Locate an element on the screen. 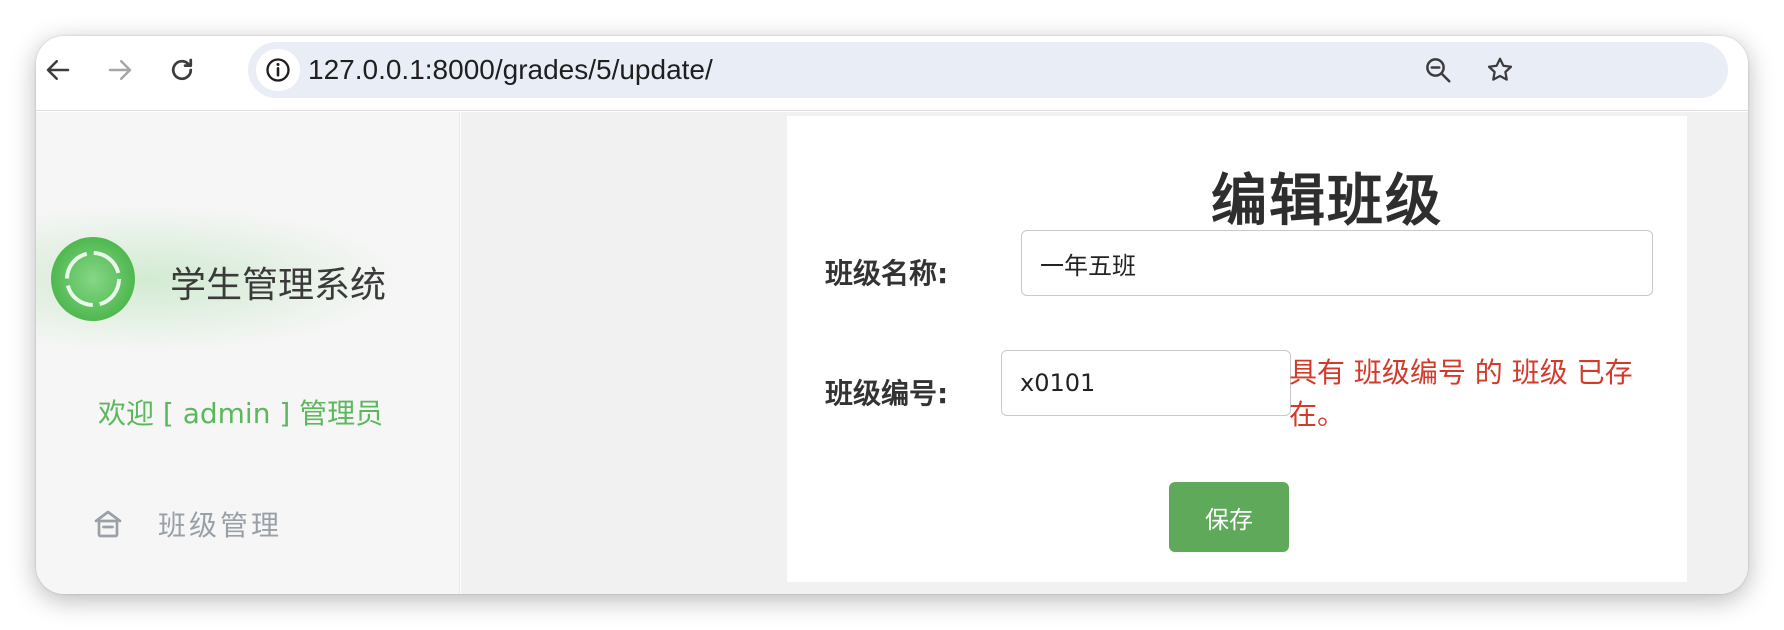 The image size is (1784, 630). house-icon is located at coordinates (108, 524).